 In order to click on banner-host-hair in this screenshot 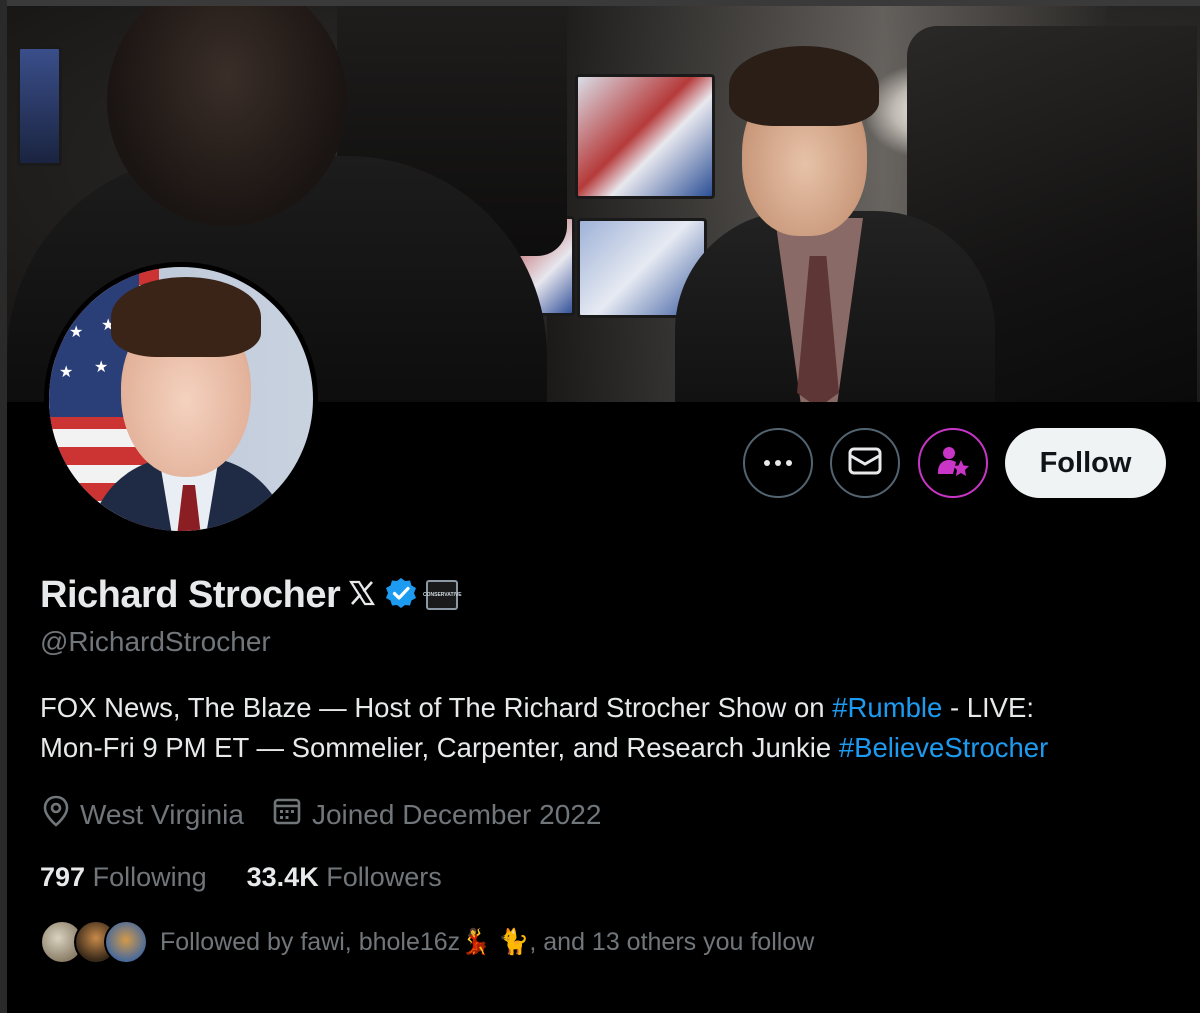, I will do `click(804, 86)`.